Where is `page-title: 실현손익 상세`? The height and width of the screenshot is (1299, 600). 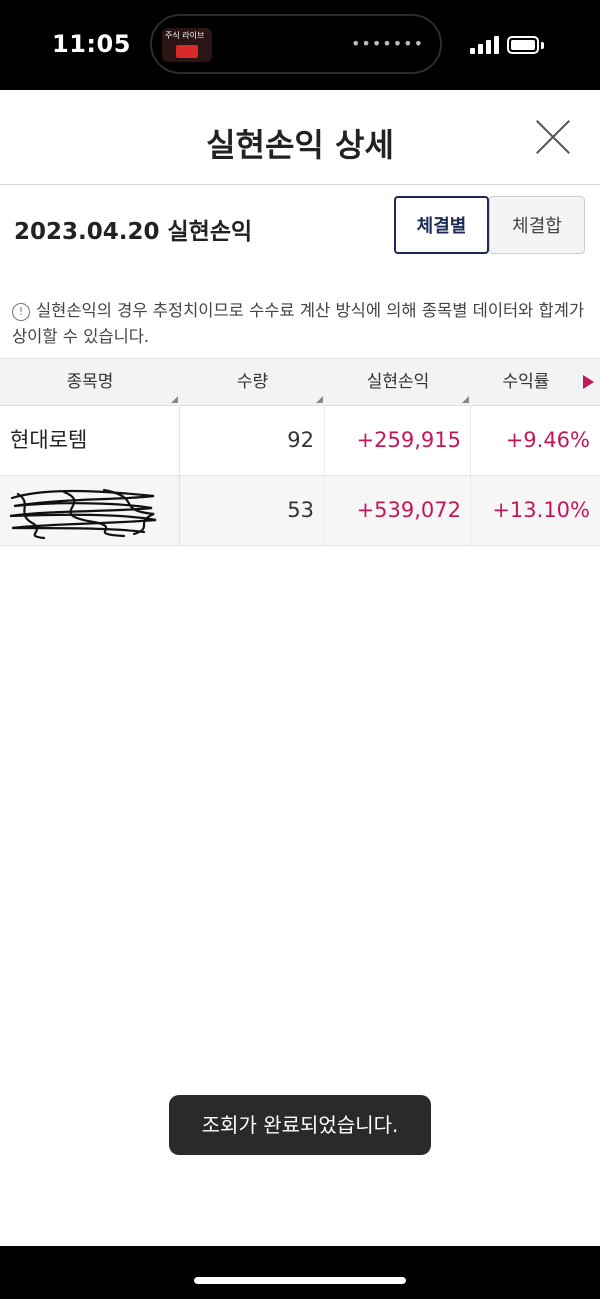 page-title: 실현손익 상세 is located at coordinates (300, 145).